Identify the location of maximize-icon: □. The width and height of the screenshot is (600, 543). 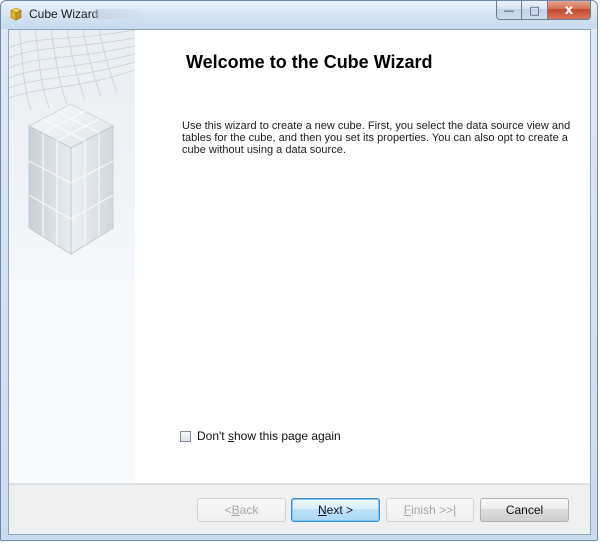
(534, 10).